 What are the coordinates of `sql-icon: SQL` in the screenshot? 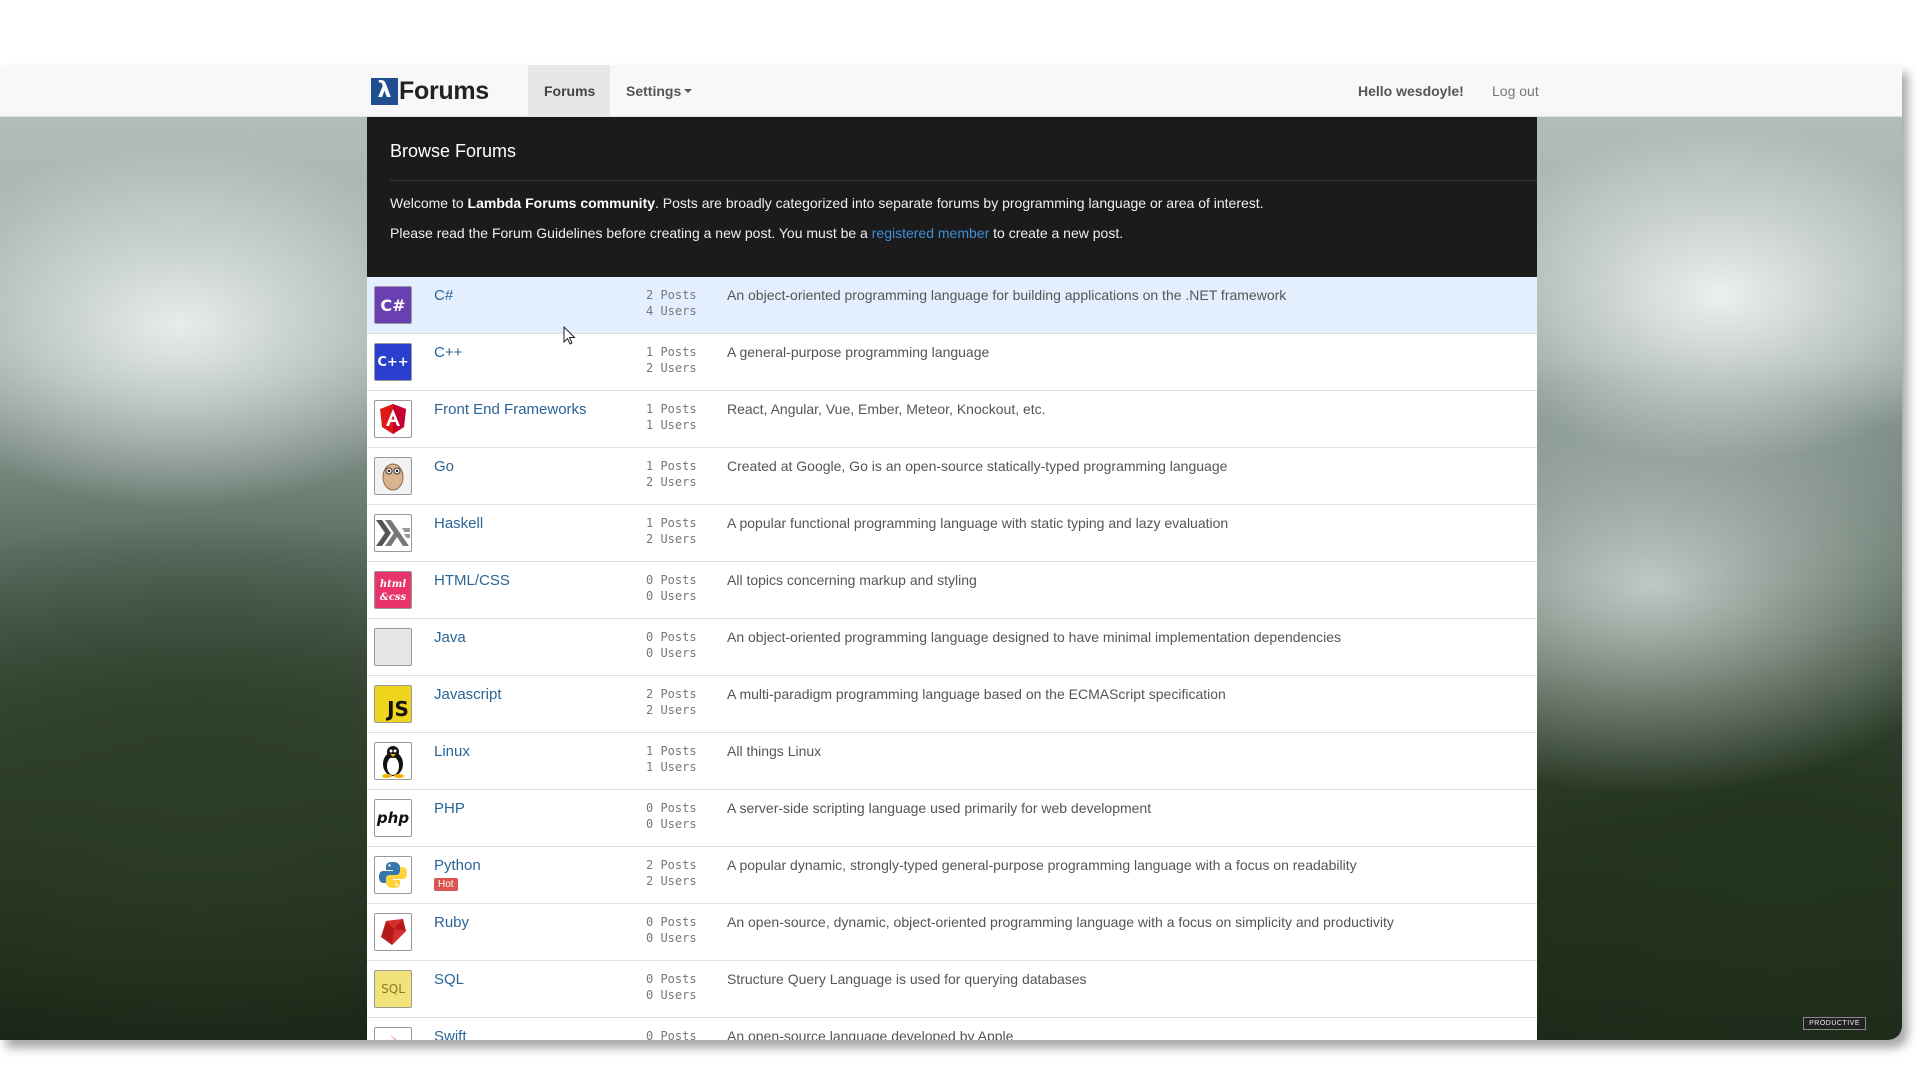 It's located at (393, 989).